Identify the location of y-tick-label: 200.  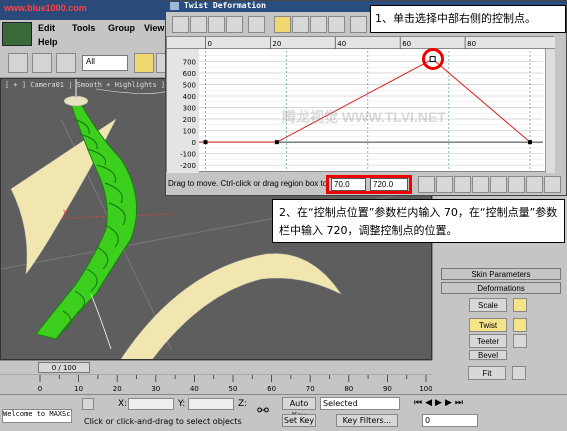
(189, 120).